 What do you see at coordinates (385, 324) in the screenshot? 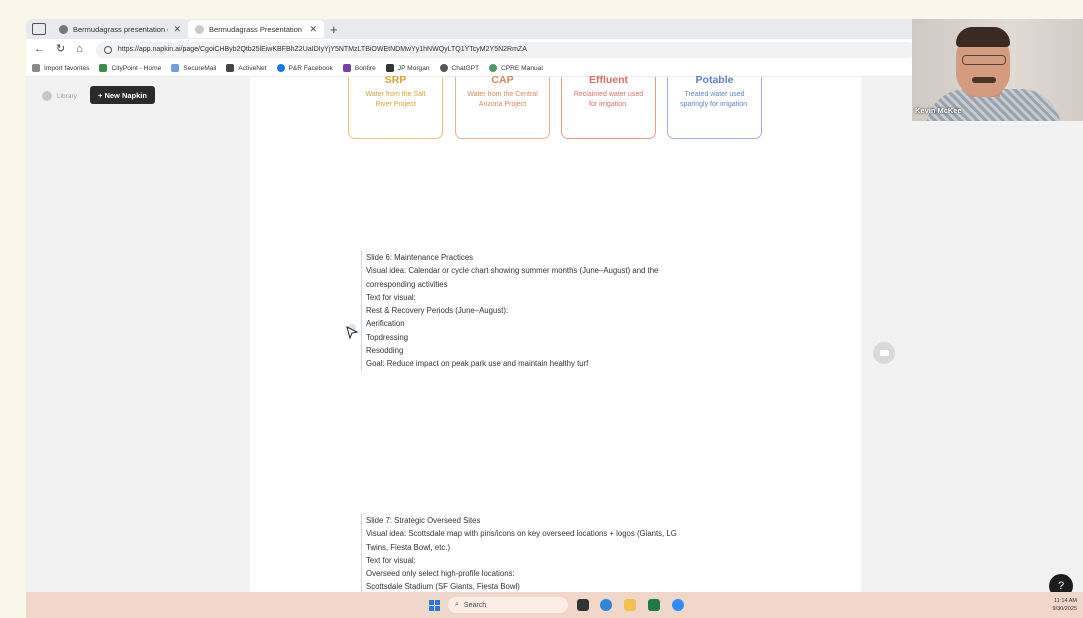
I see `text-line: Aerification` at bounding box center [385, 324].